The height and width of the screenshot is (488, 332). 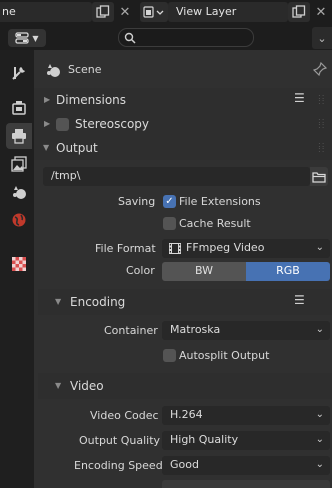 I want to click on file-extensions-checkbox: ✓, so click(x=169, y=201).